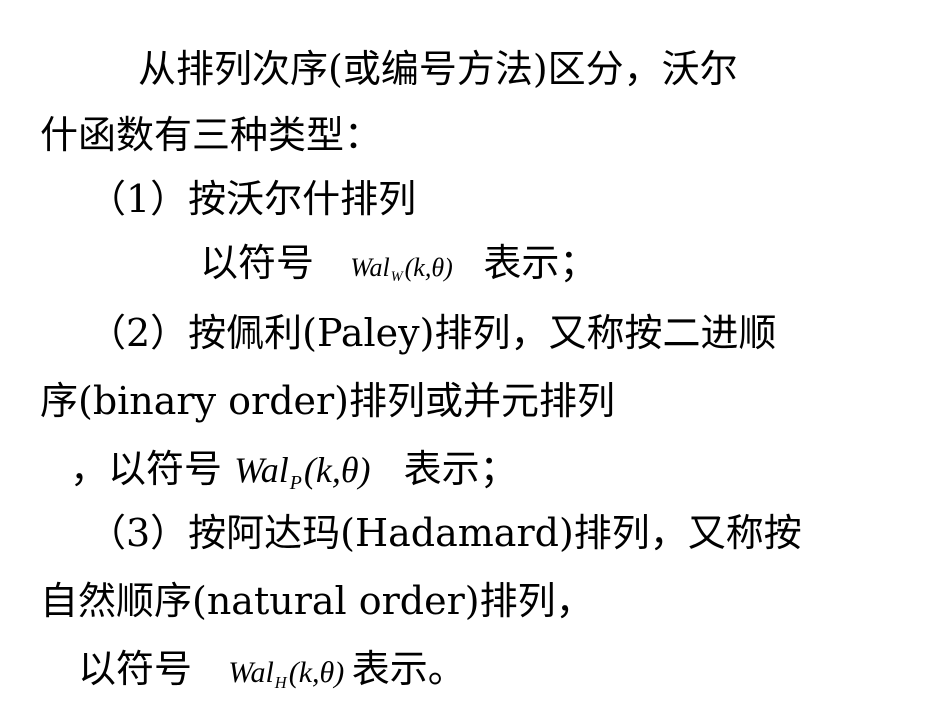 The image size is (941, 708). Describe the element at coordinates (280, 682) in the screenshot. I see `formula-subscript: H` at that location.